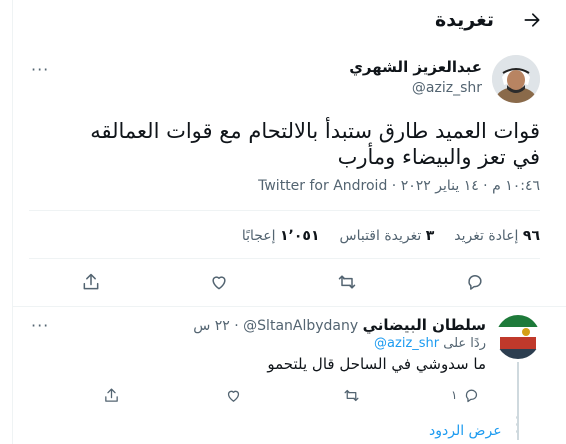  I want to click on more-options-button: ···, so click(40, 69).